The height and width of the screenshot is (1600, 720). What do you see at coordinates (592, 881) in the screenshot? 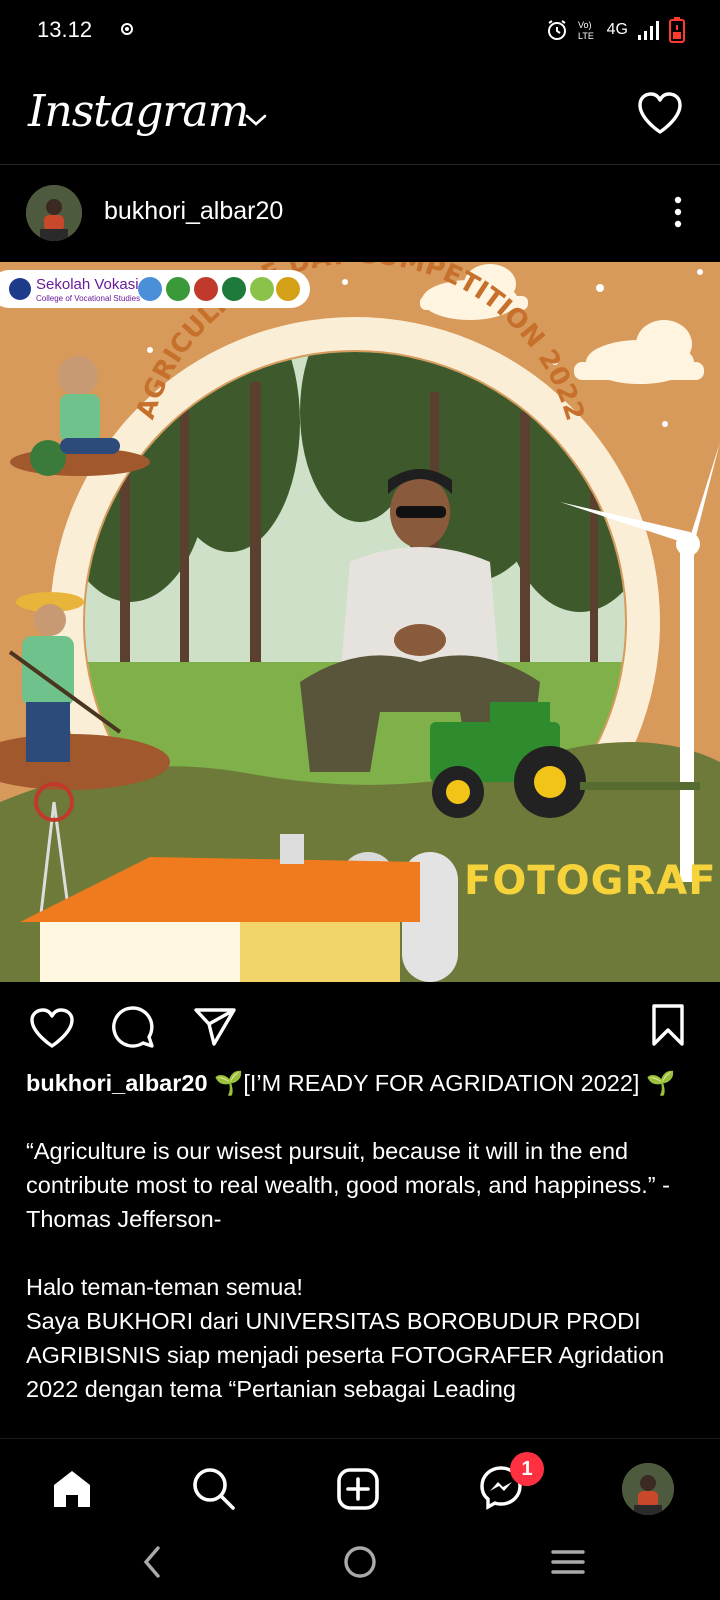
I see `category-label: FOTOGRAFI` at bounding box center [592, 881].